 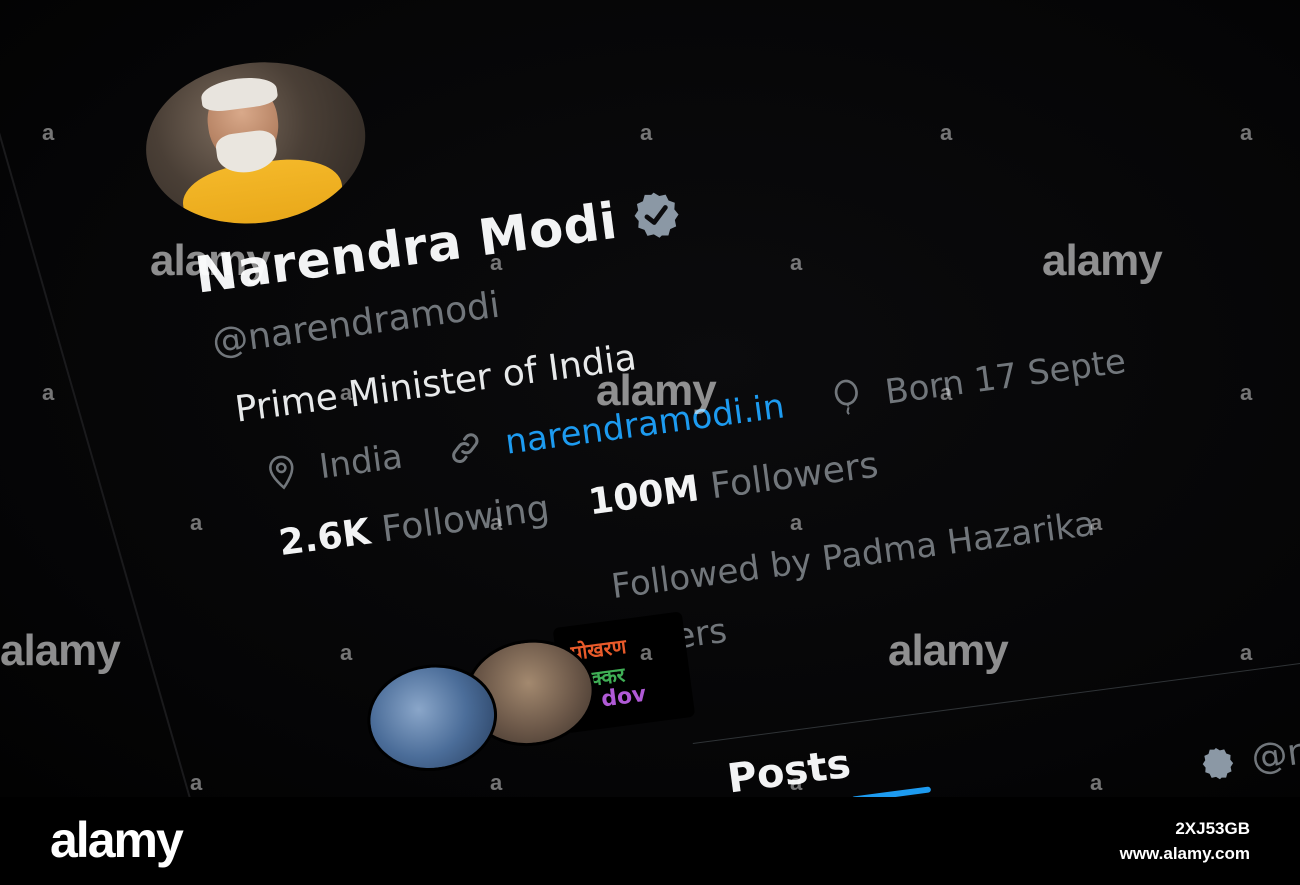 I want to click on link-icon, so click(x=465, y=448).